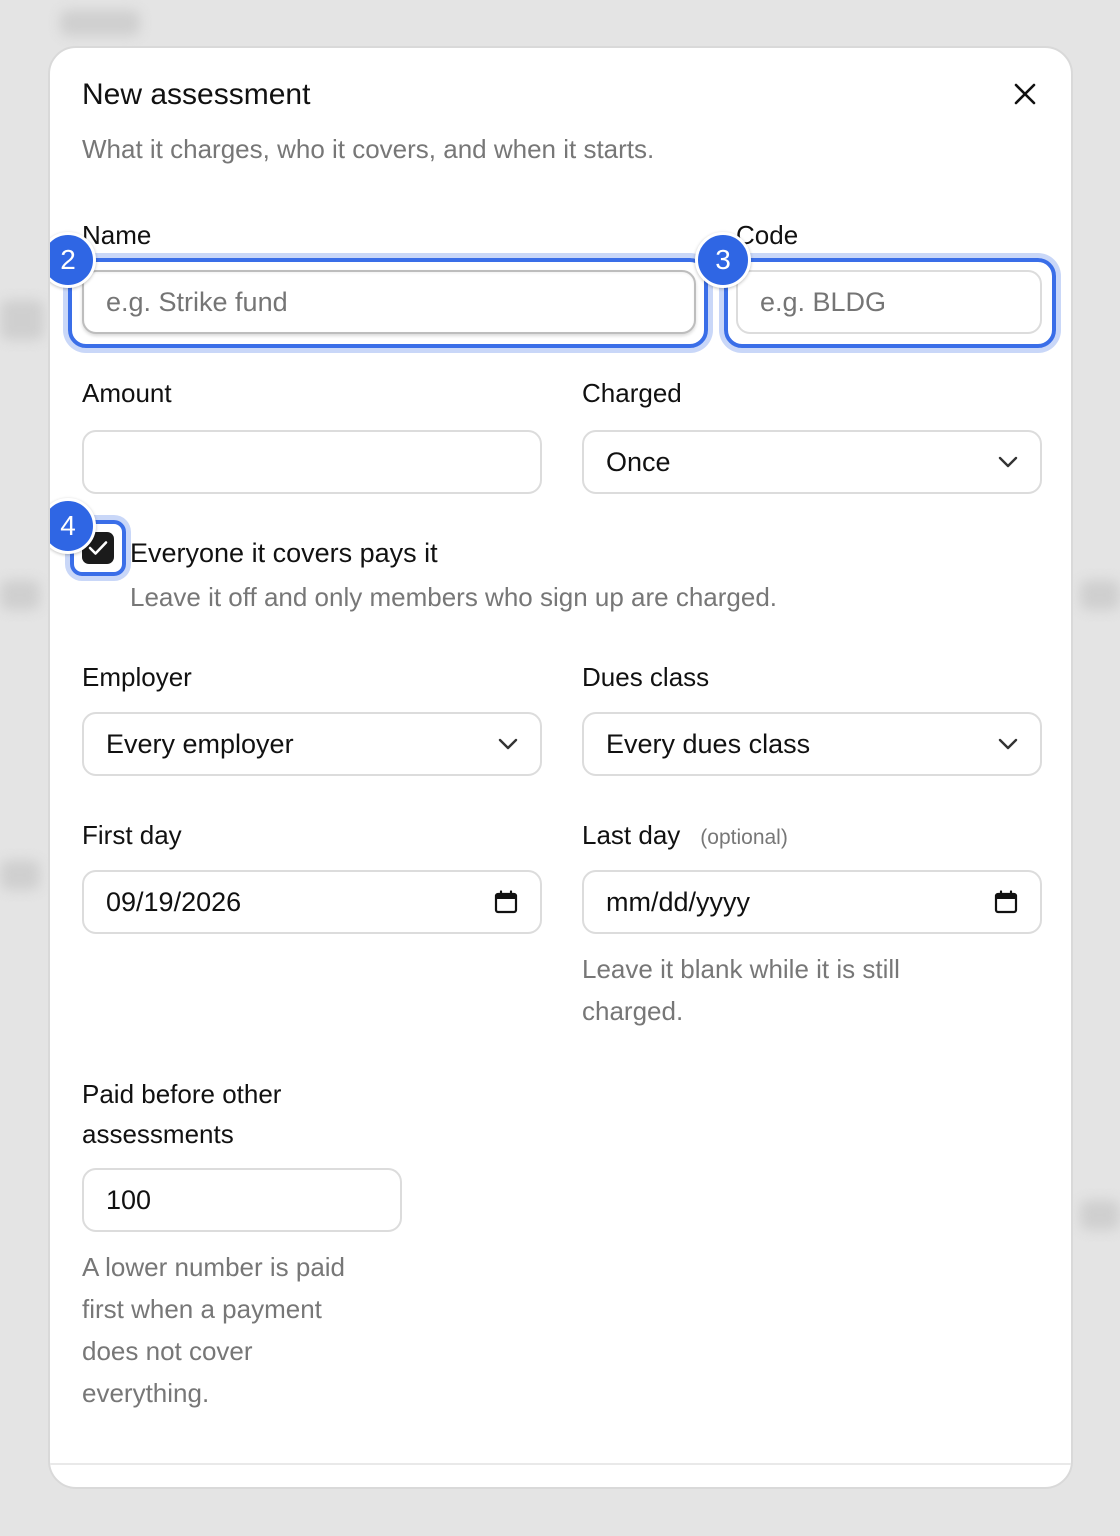 The width and height of the screenshot is (1120, 1536). What do you see at coordinates (182, 1094) in the screenshot?
I see `priority-label-line: Paid before other` at bounding box center [182, 1094].